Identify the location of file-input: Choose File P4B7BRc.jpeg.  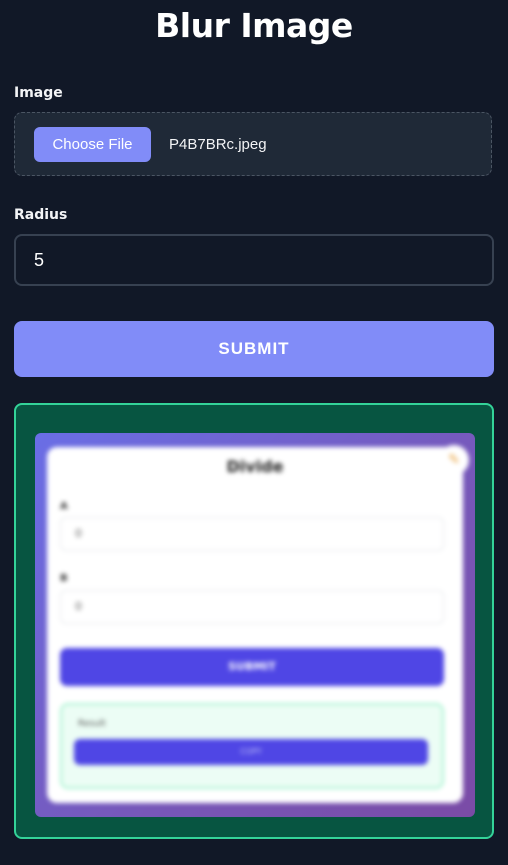
(253, 144).